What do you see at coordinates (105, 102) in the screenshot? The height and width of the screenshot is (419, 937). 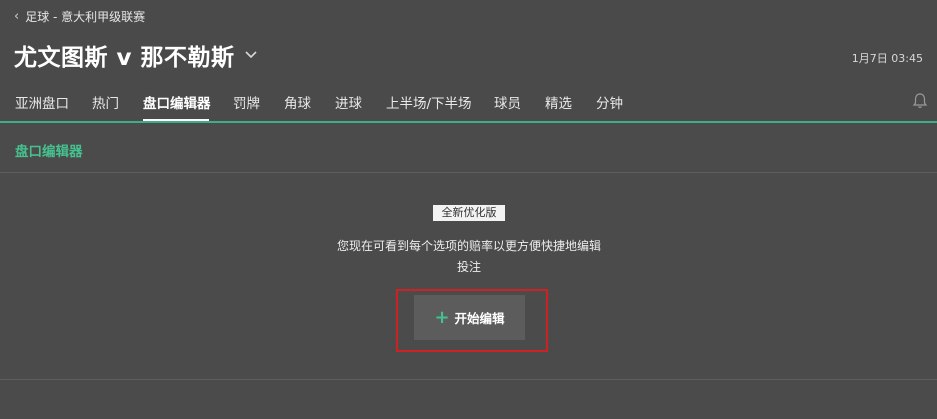 I see `tab-popular: 热门` at bounding box center [105, 102].